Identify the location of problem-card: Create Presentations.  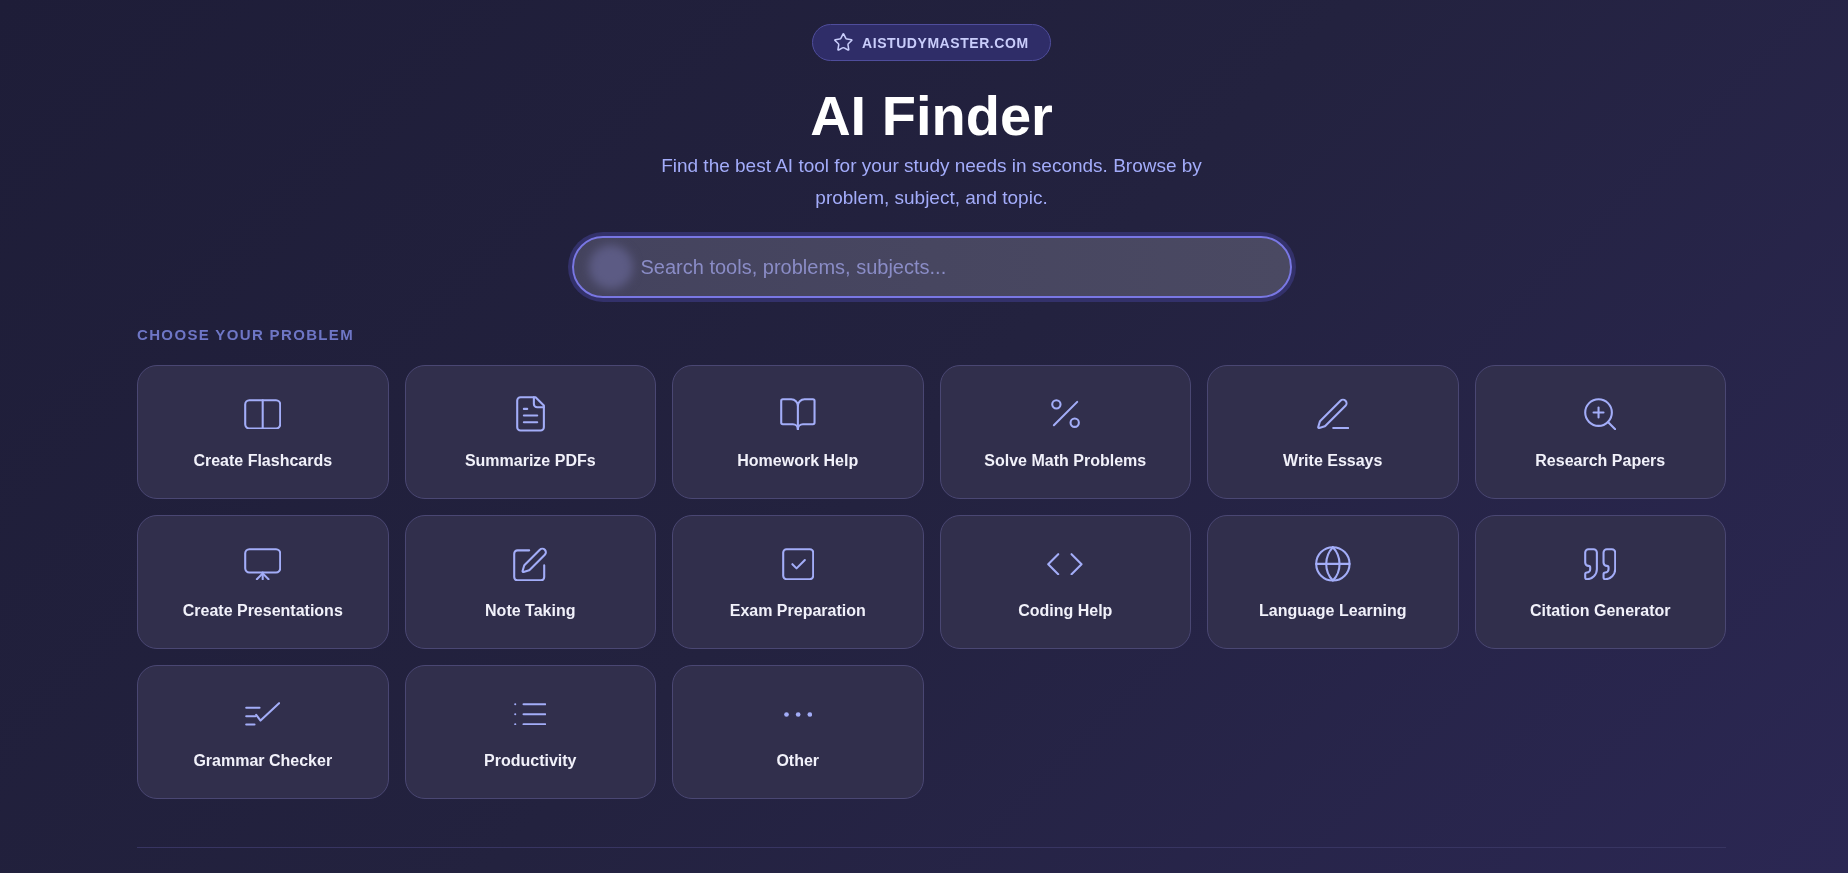
(263, 582).